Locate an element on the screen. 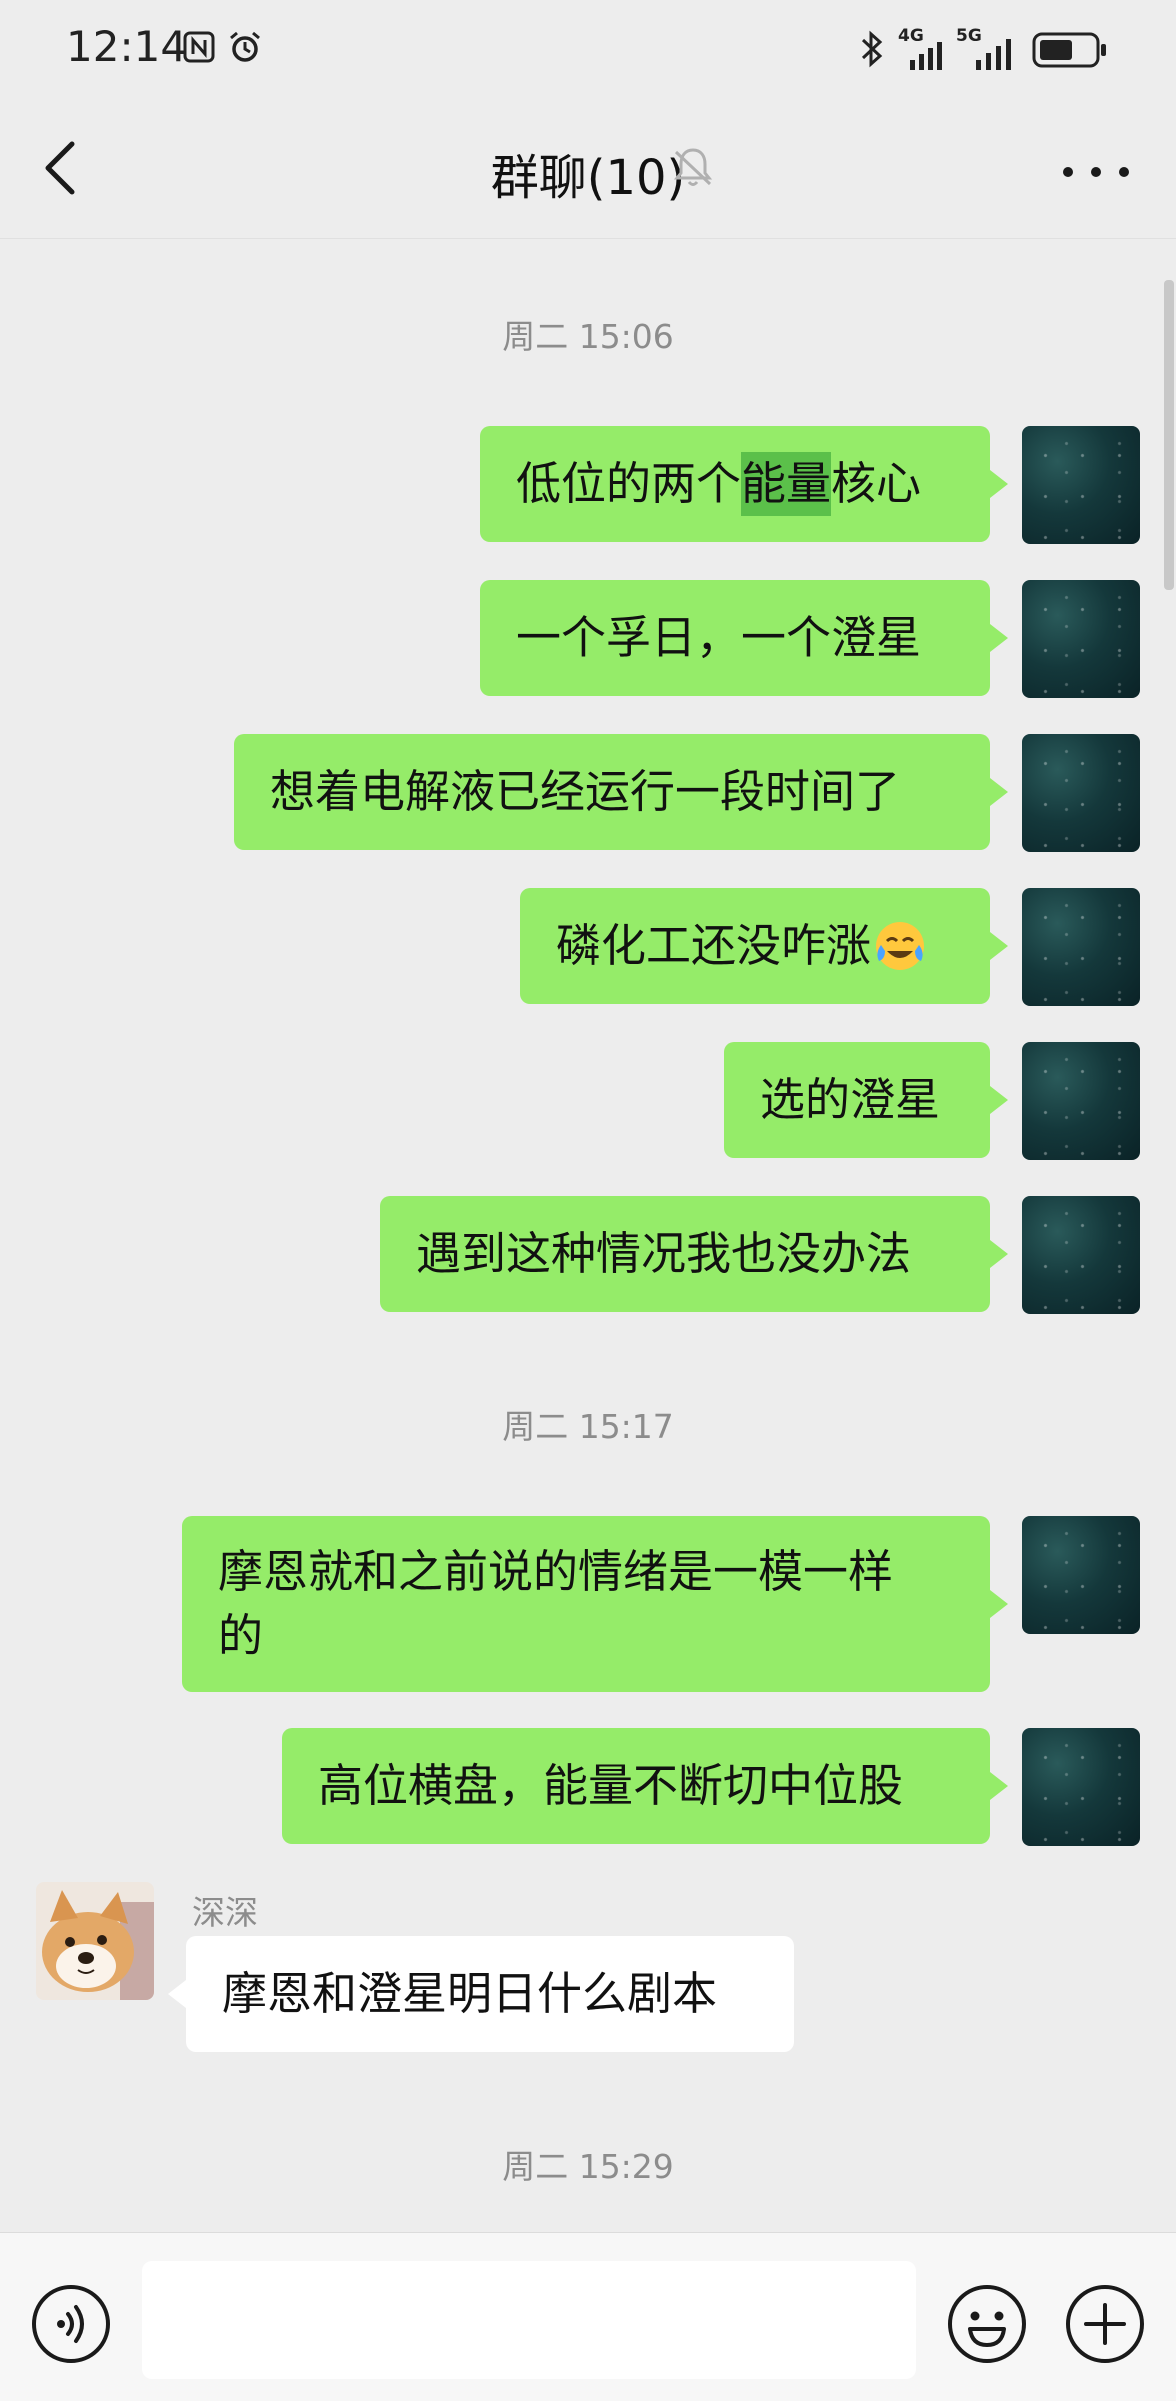 This screenshot has width=1176, height=2401. timestamp: 周二 15:17 is located at coordinates (588, 1426).